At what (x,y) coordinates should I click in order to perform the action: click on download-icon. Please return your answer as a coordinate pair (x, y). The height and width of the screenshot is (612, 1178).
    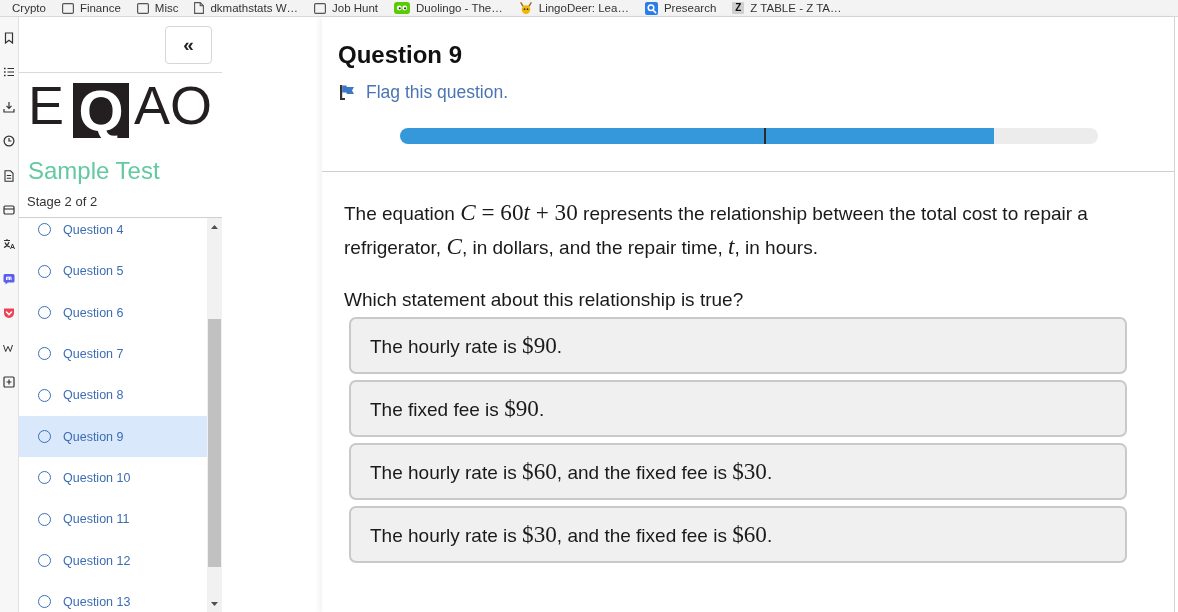
    Looking at the image, I should click on (9, 106).